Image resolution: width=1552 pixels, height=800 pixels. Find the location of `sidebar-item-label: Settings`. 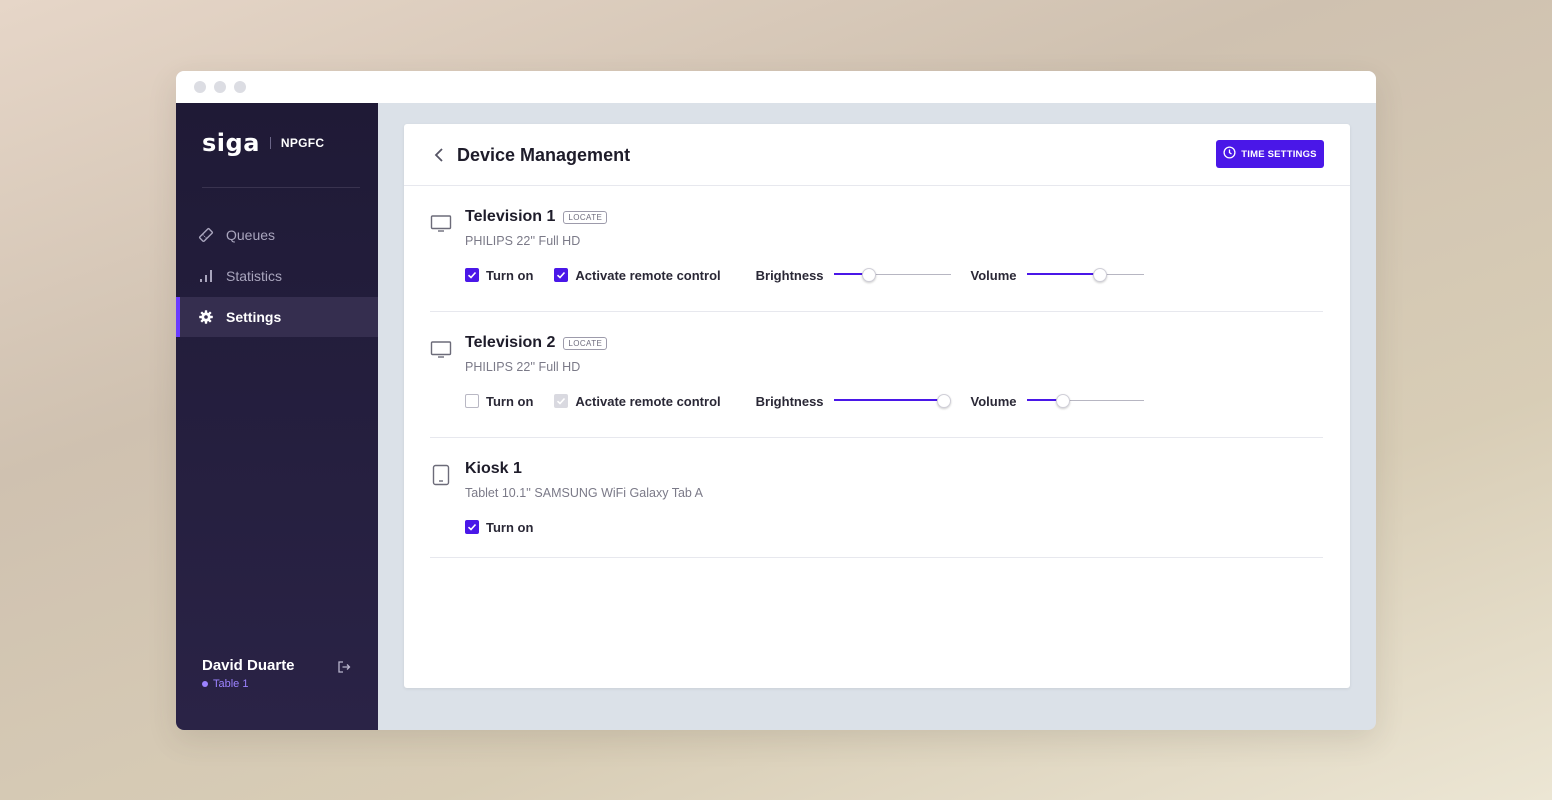

sidebar-item-label: Settings is located at coordinates (254, 317).